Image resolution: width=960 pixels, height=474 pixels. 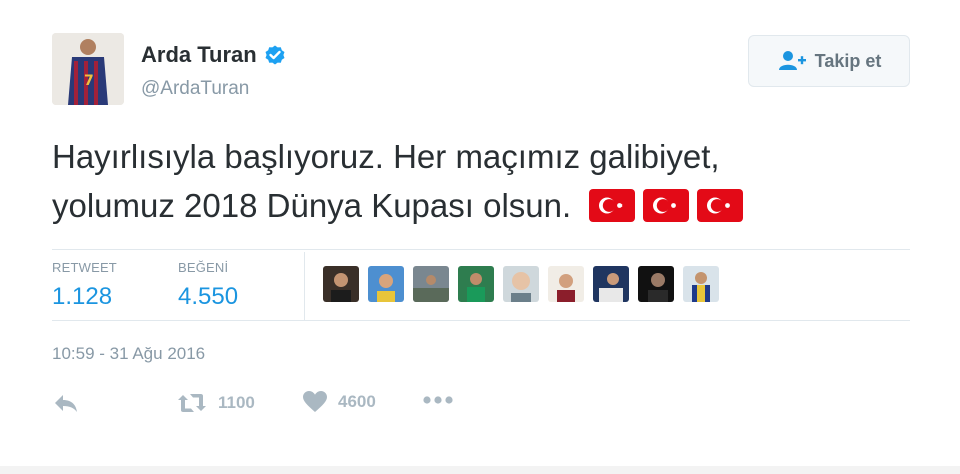 What do you see at coordinates (82, 296) in the screenshot?
I see `retweet-stat-value: 1.128` at bounding box center [82, 296].